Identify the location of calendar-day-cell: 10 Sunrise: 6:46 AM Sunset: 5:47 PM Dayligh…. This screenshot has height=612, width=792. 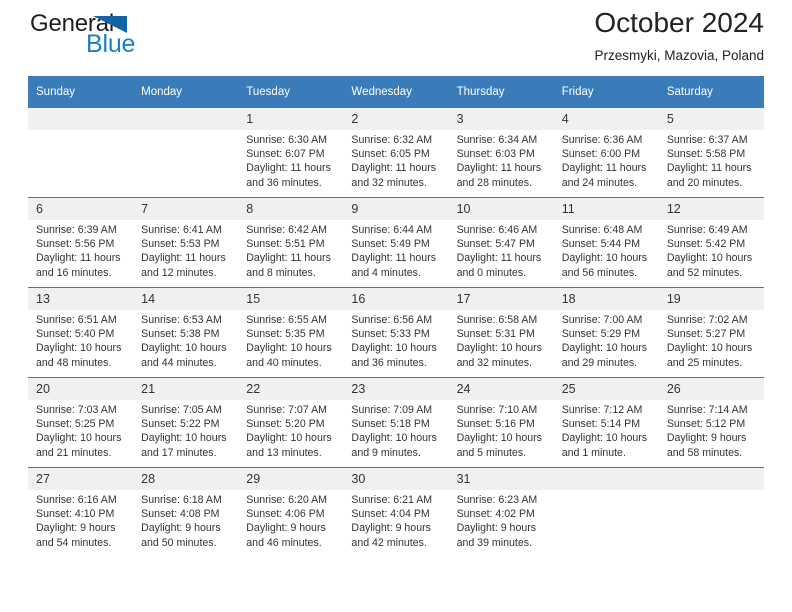
(501, 242).